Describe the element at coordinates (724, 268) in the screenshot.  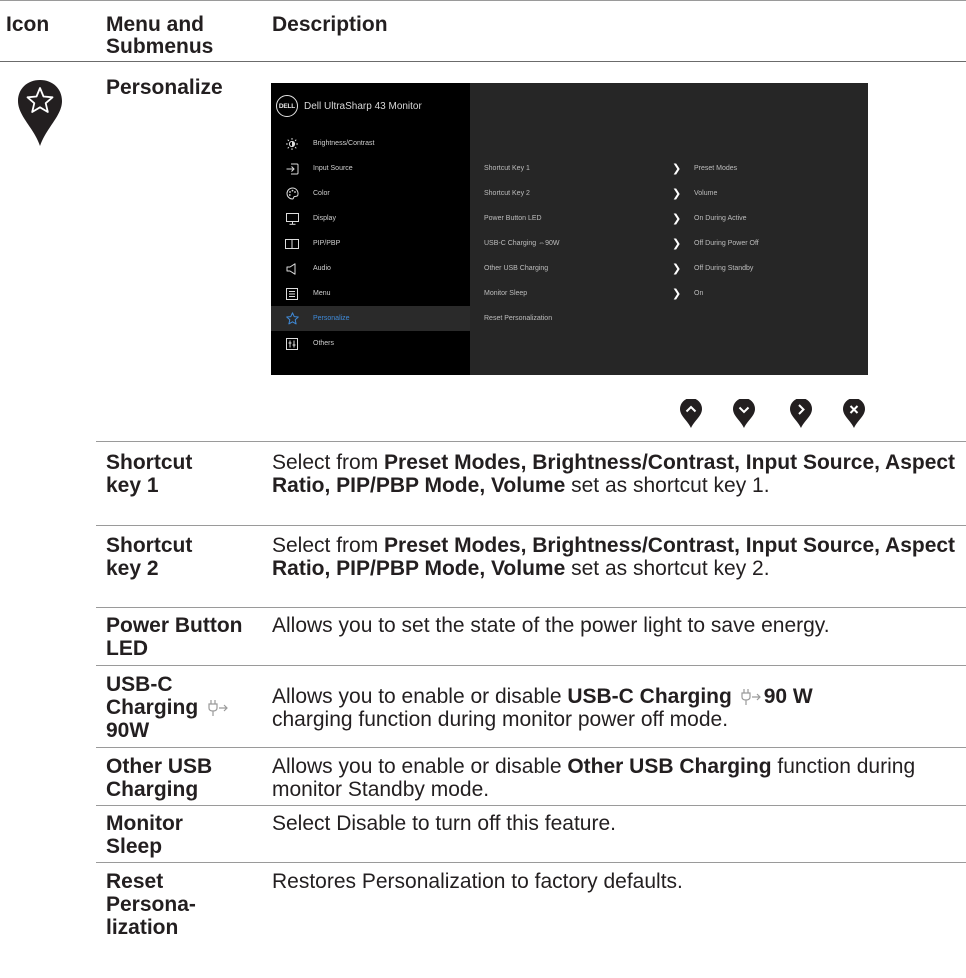
I see `osd-setting-value: Off During Standby` at that location.